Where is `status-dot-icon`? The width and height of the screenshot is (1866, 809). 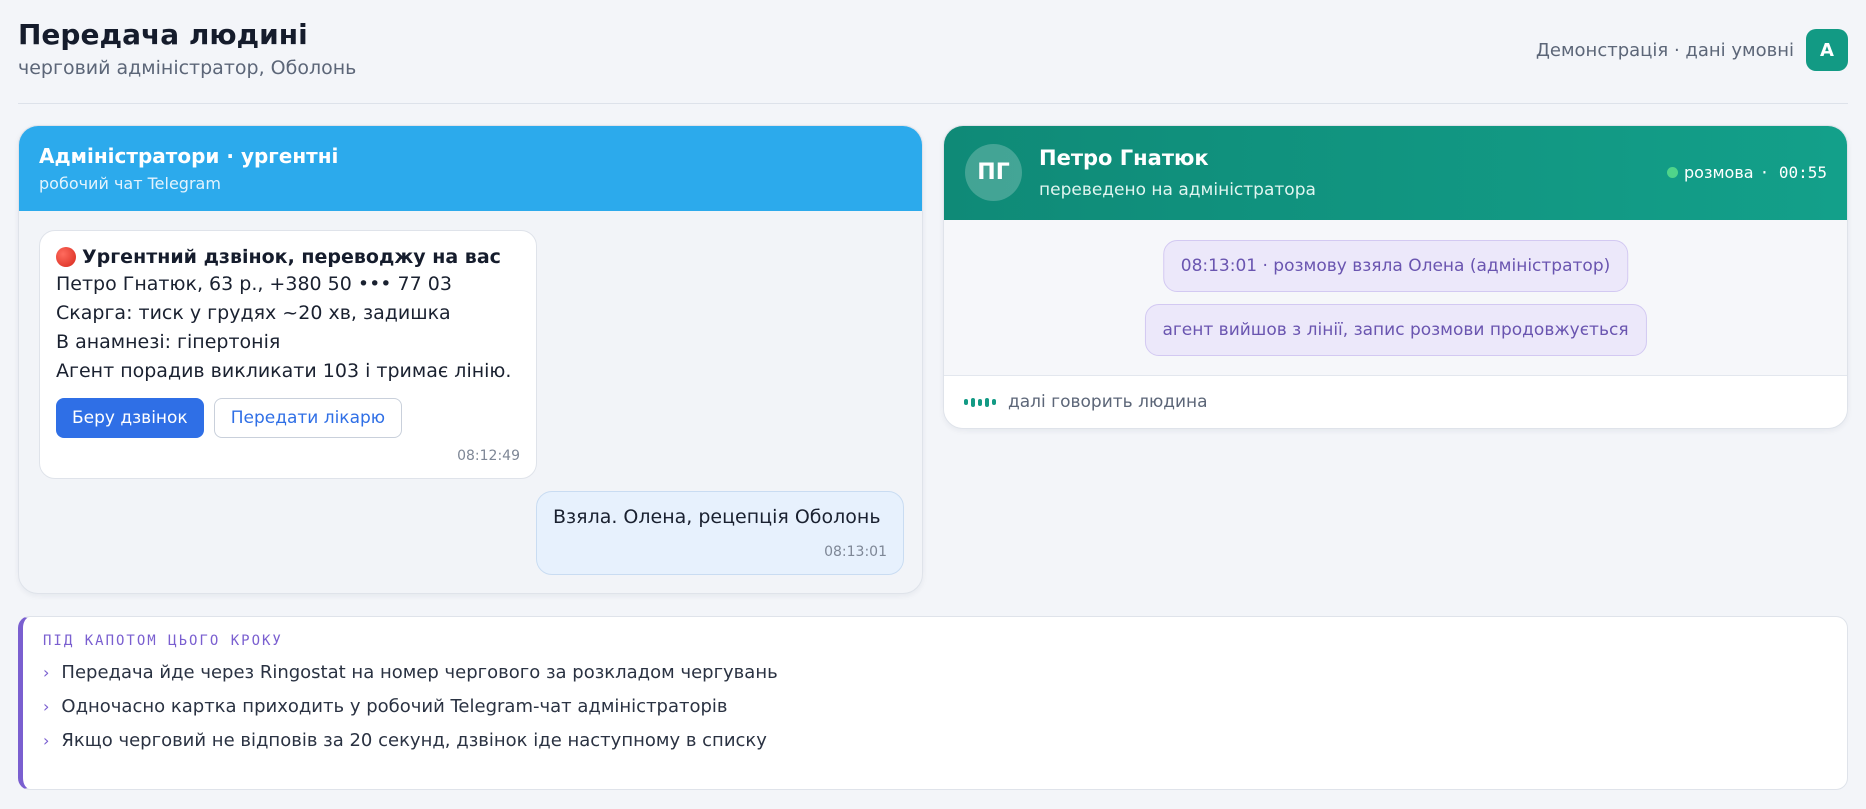 status-dot-icon is located at coordinates (1673, 172).